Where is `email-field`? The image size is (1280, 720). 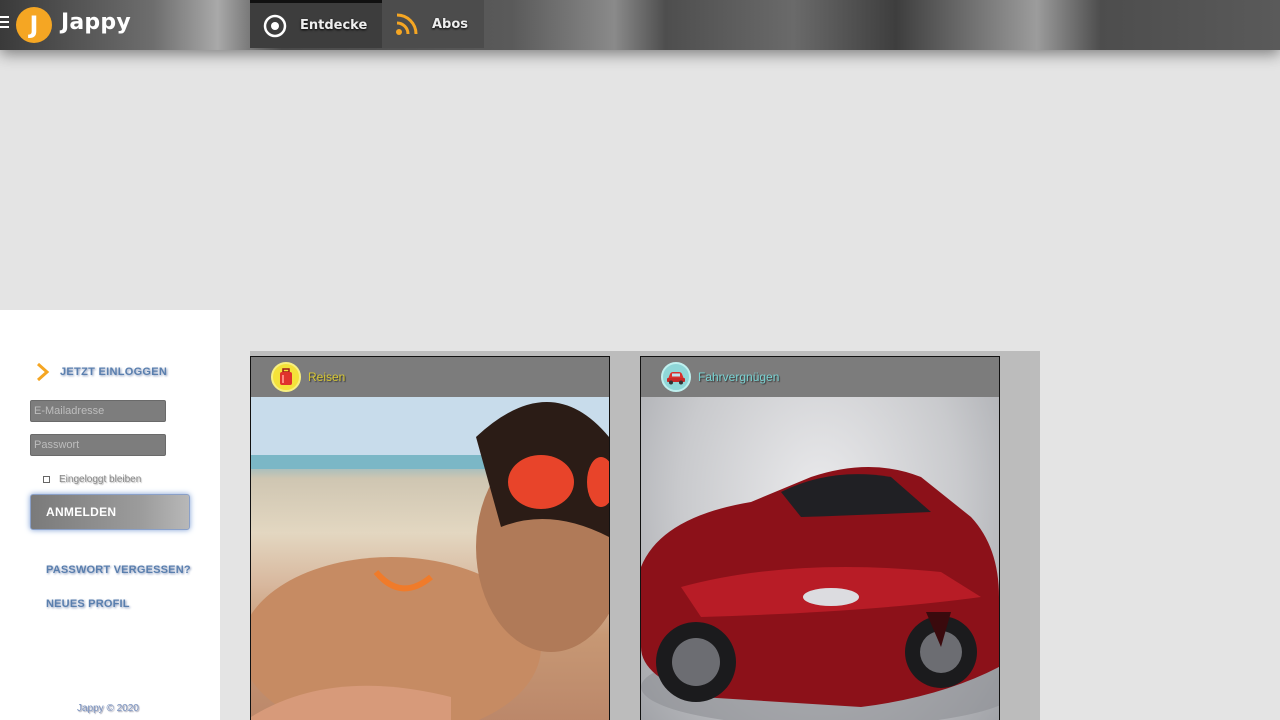 email-field is located at coordinates (98, 411).